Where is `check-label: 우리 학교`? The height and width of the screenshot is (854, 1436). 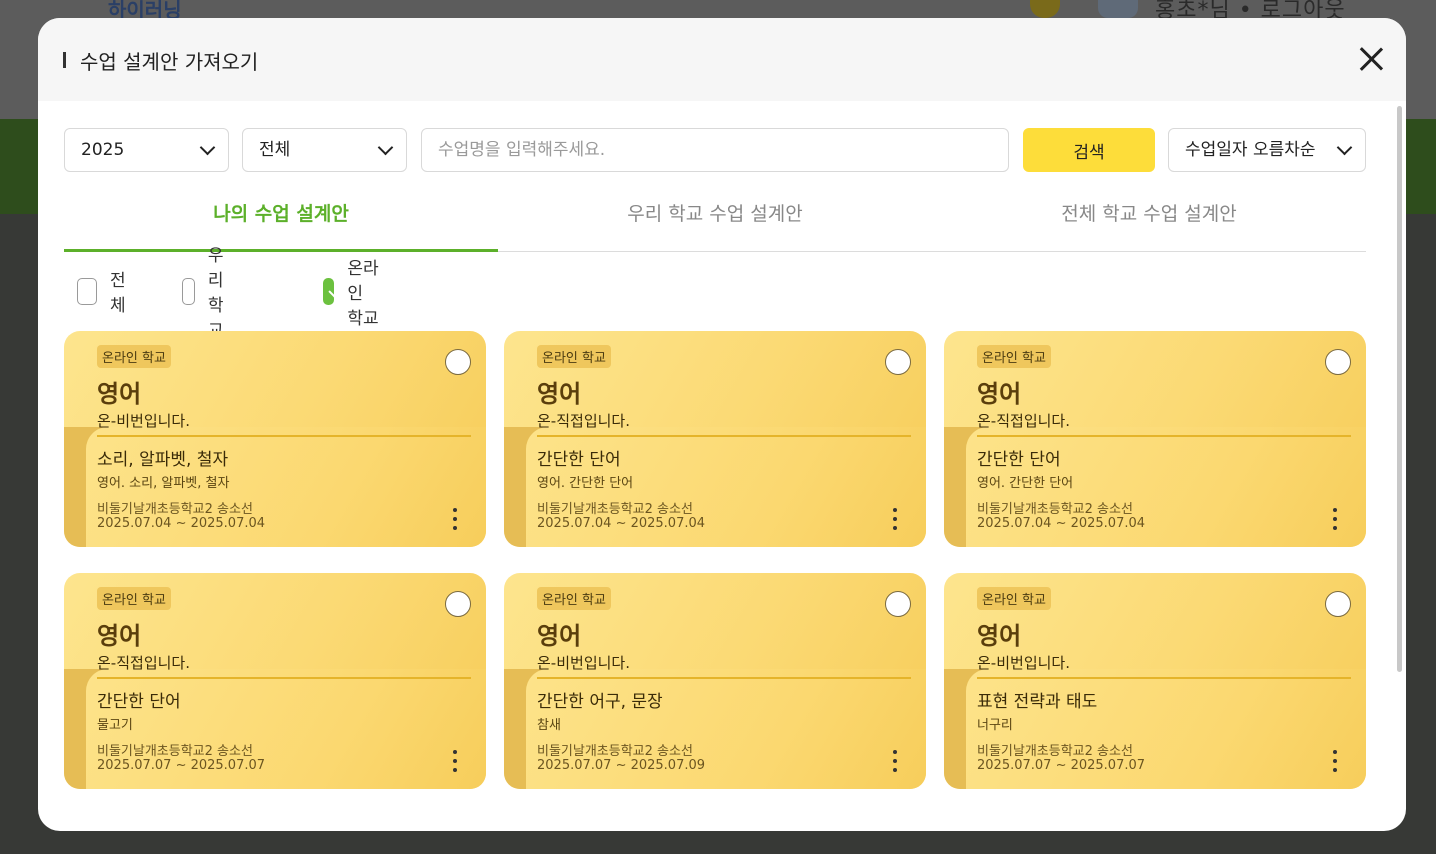
check-label: 우리 학교 is located at coordinates (215, 293).